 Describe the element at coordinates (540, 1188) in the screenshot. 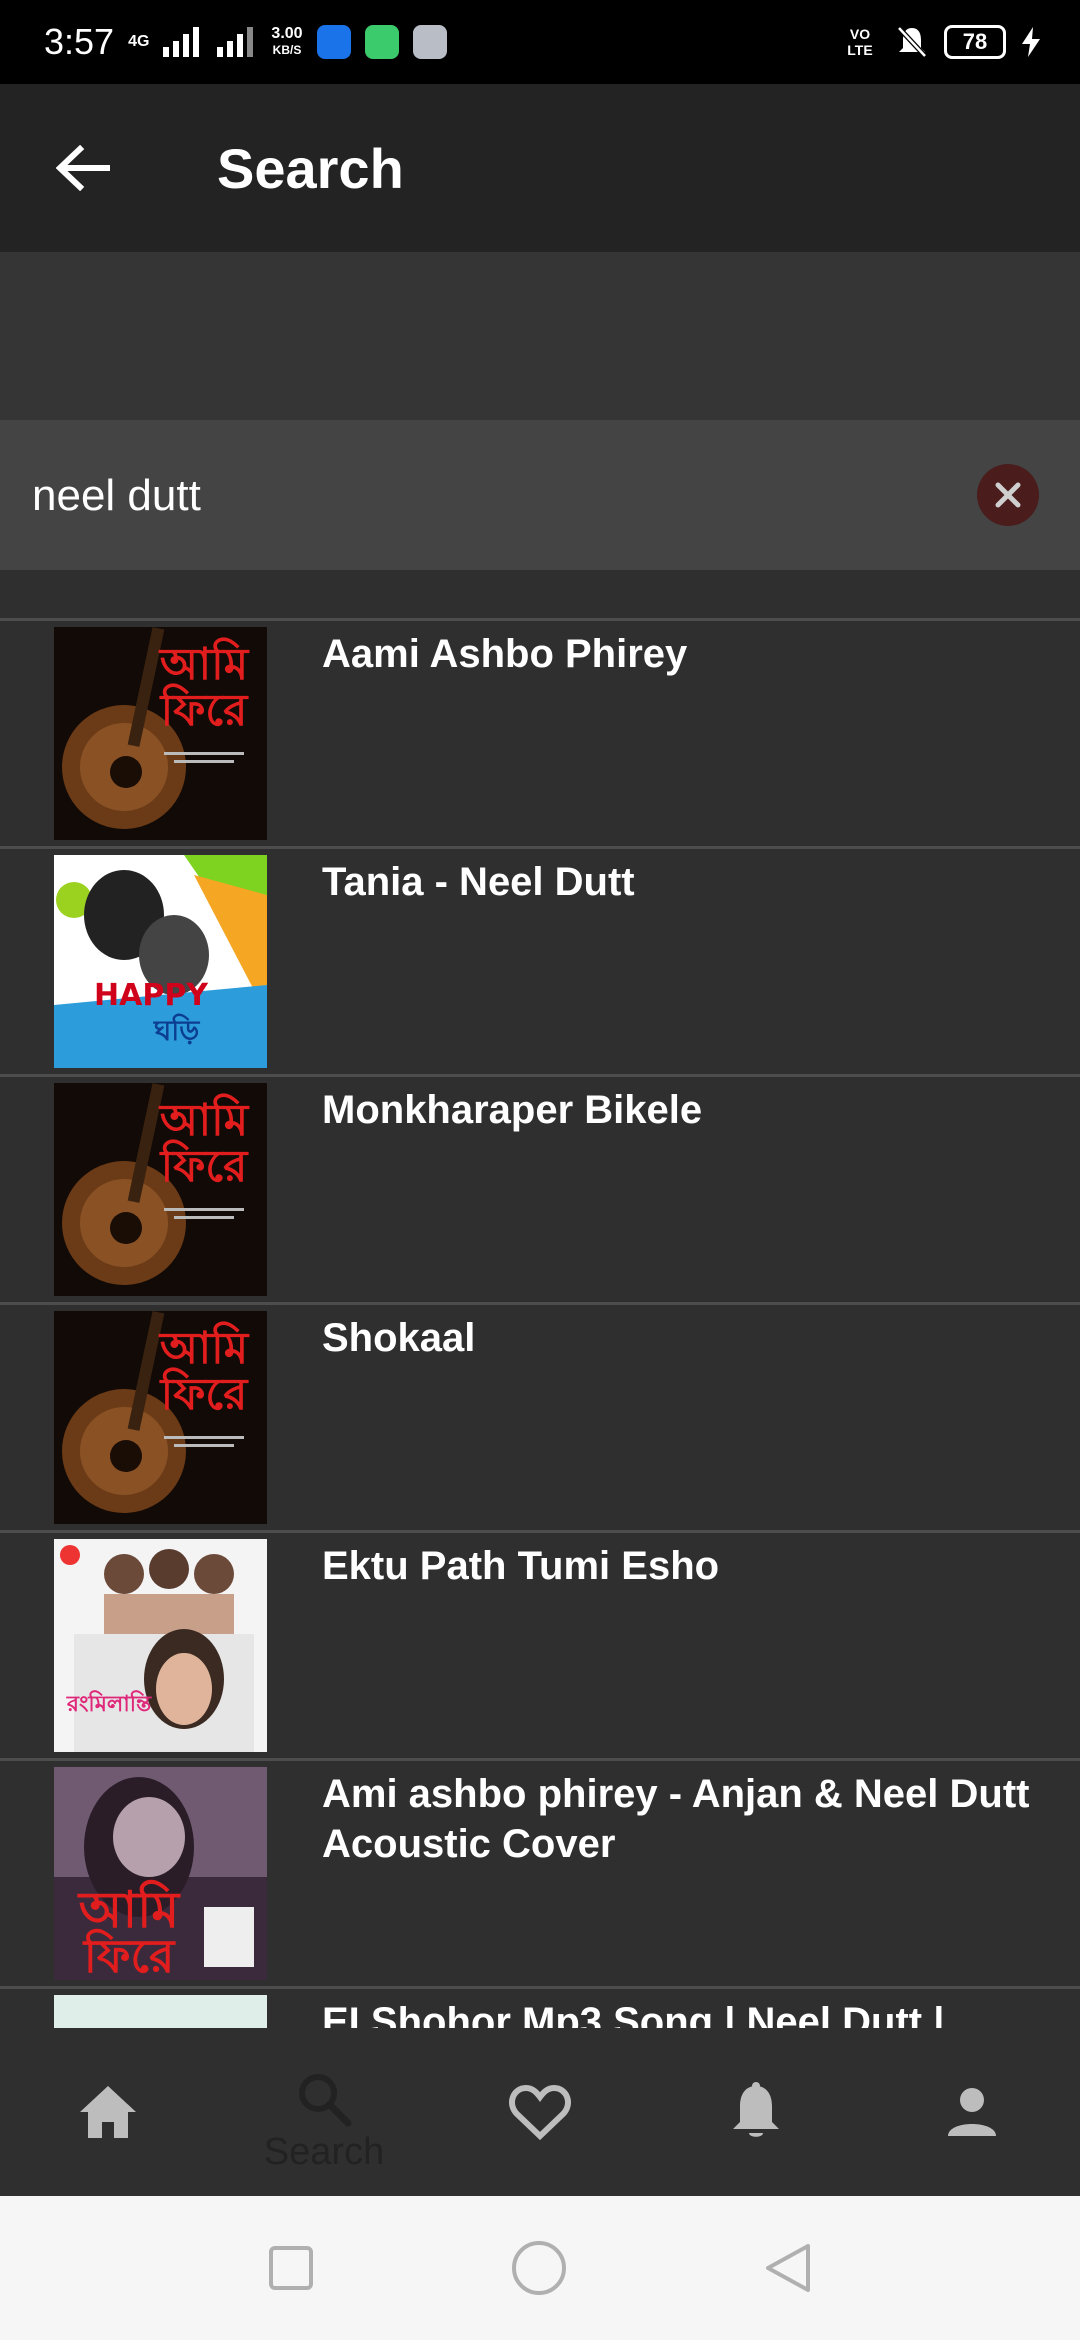

I see `list-item: আমি ফিরে Monkharaper Bikele` at that location.